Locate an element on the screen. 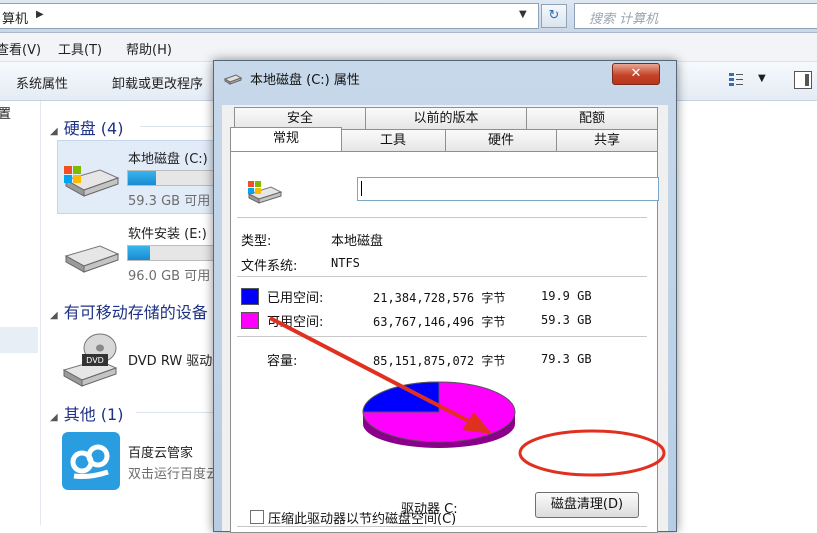 This screenshot has height=533, width=817. tab-hardware: 硬件 is located at coordinates (501, 141).